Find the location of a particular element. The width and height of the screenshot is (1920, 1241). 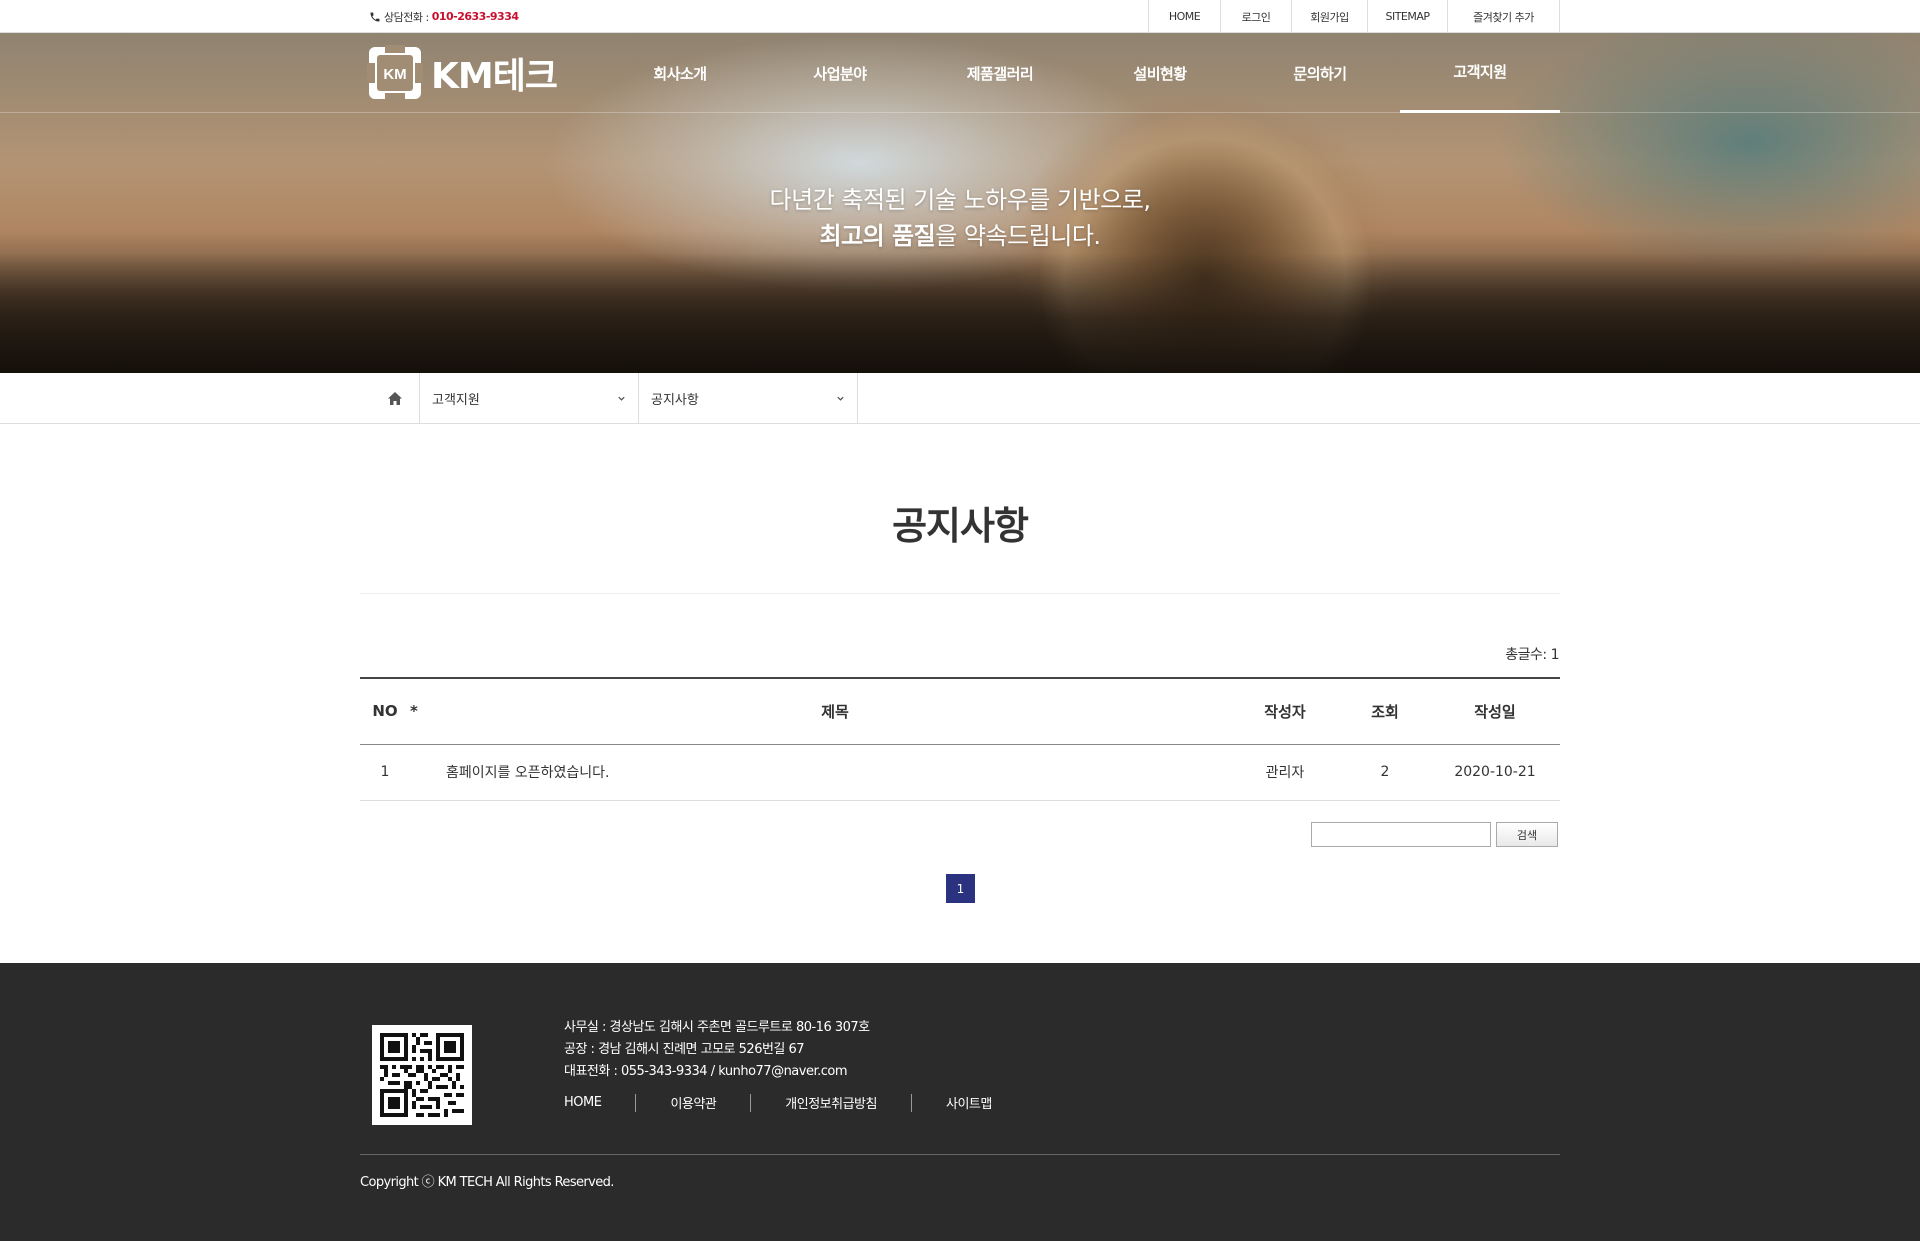

logo-text: KM테크 is located at coordinates (494, 76).